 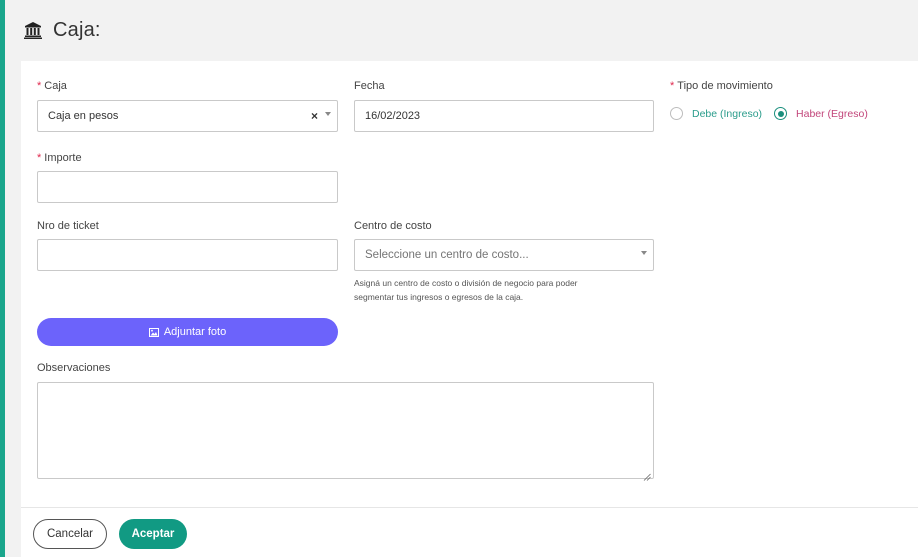 What do you see at coordinates (504, 116) in the screenshot?
I see `fecha-input: 16/02/2023` at bounding box center [504, 116].